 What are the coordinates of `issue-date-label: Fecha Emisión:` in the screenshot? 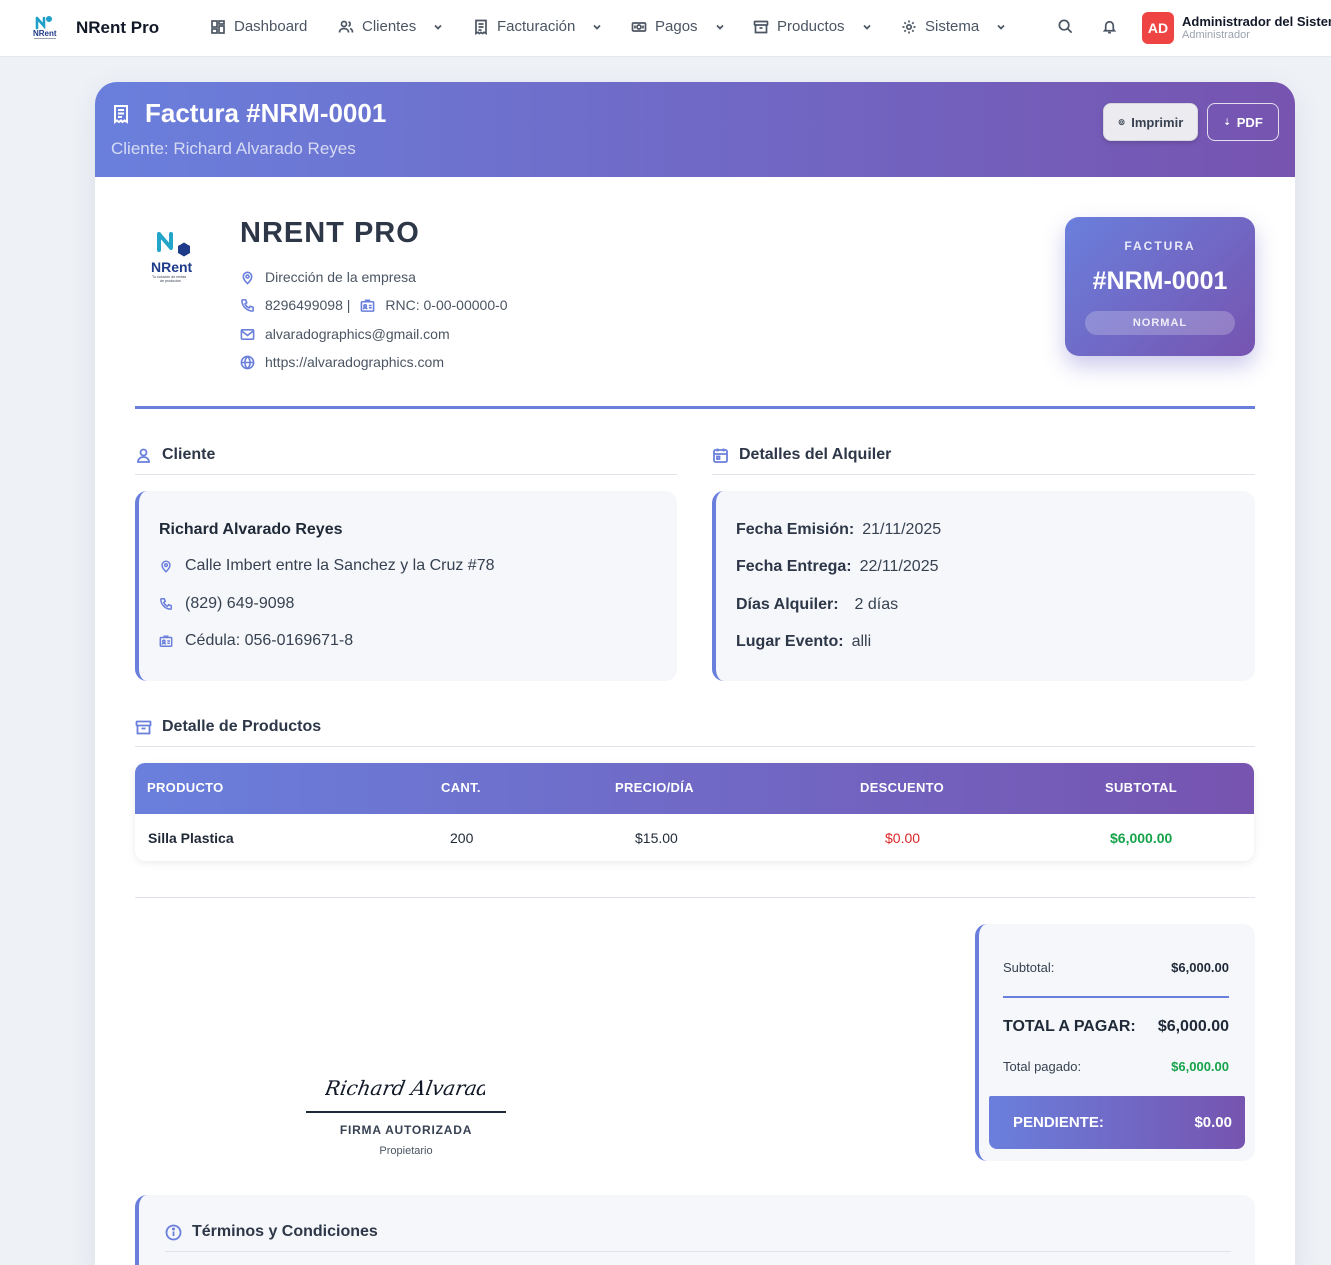 It's located at (795, 529).